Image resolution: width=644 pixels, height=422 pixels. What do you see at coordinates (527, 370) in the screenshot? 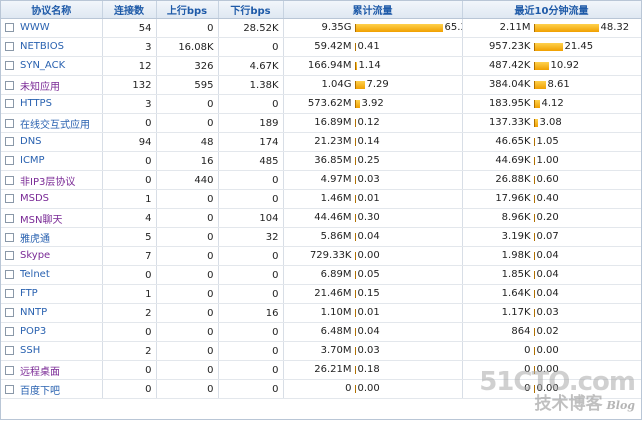
I see `recent-traffic-value: 0` at bounding box center [527, 370].